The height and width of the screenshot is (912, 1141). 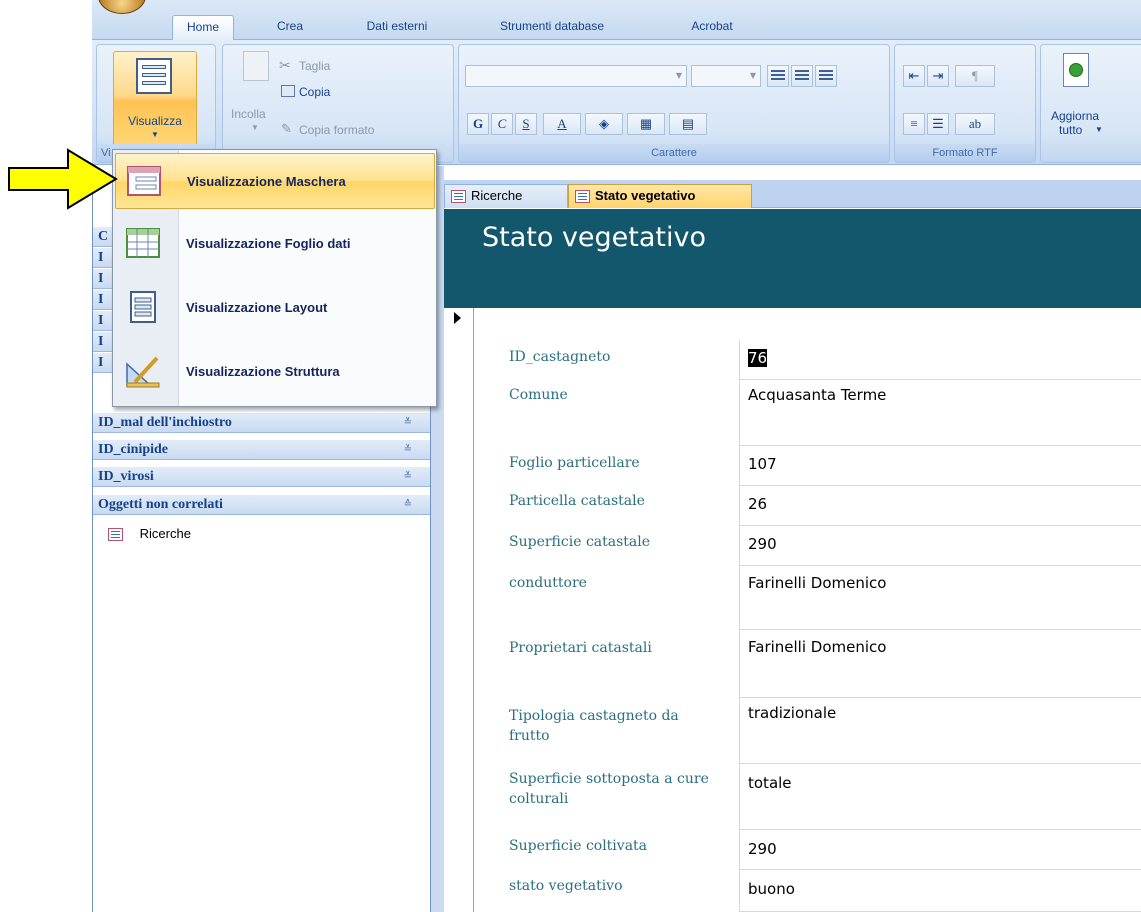 I want to click on field-label-proprietari-catastali: Proprietari catastali, so click(x=580, y=648).